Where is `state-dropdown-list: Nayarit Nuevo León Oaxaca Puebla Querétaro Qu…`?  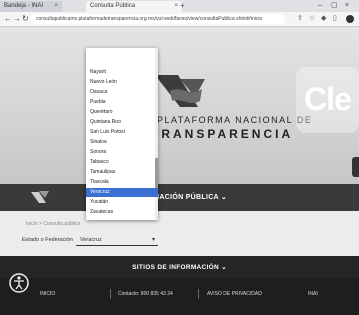 state-dropdown-list: Nayarit Nuevo León Oaxaca Puebla Querétaro Qu… is located at coordinates (122, 134).